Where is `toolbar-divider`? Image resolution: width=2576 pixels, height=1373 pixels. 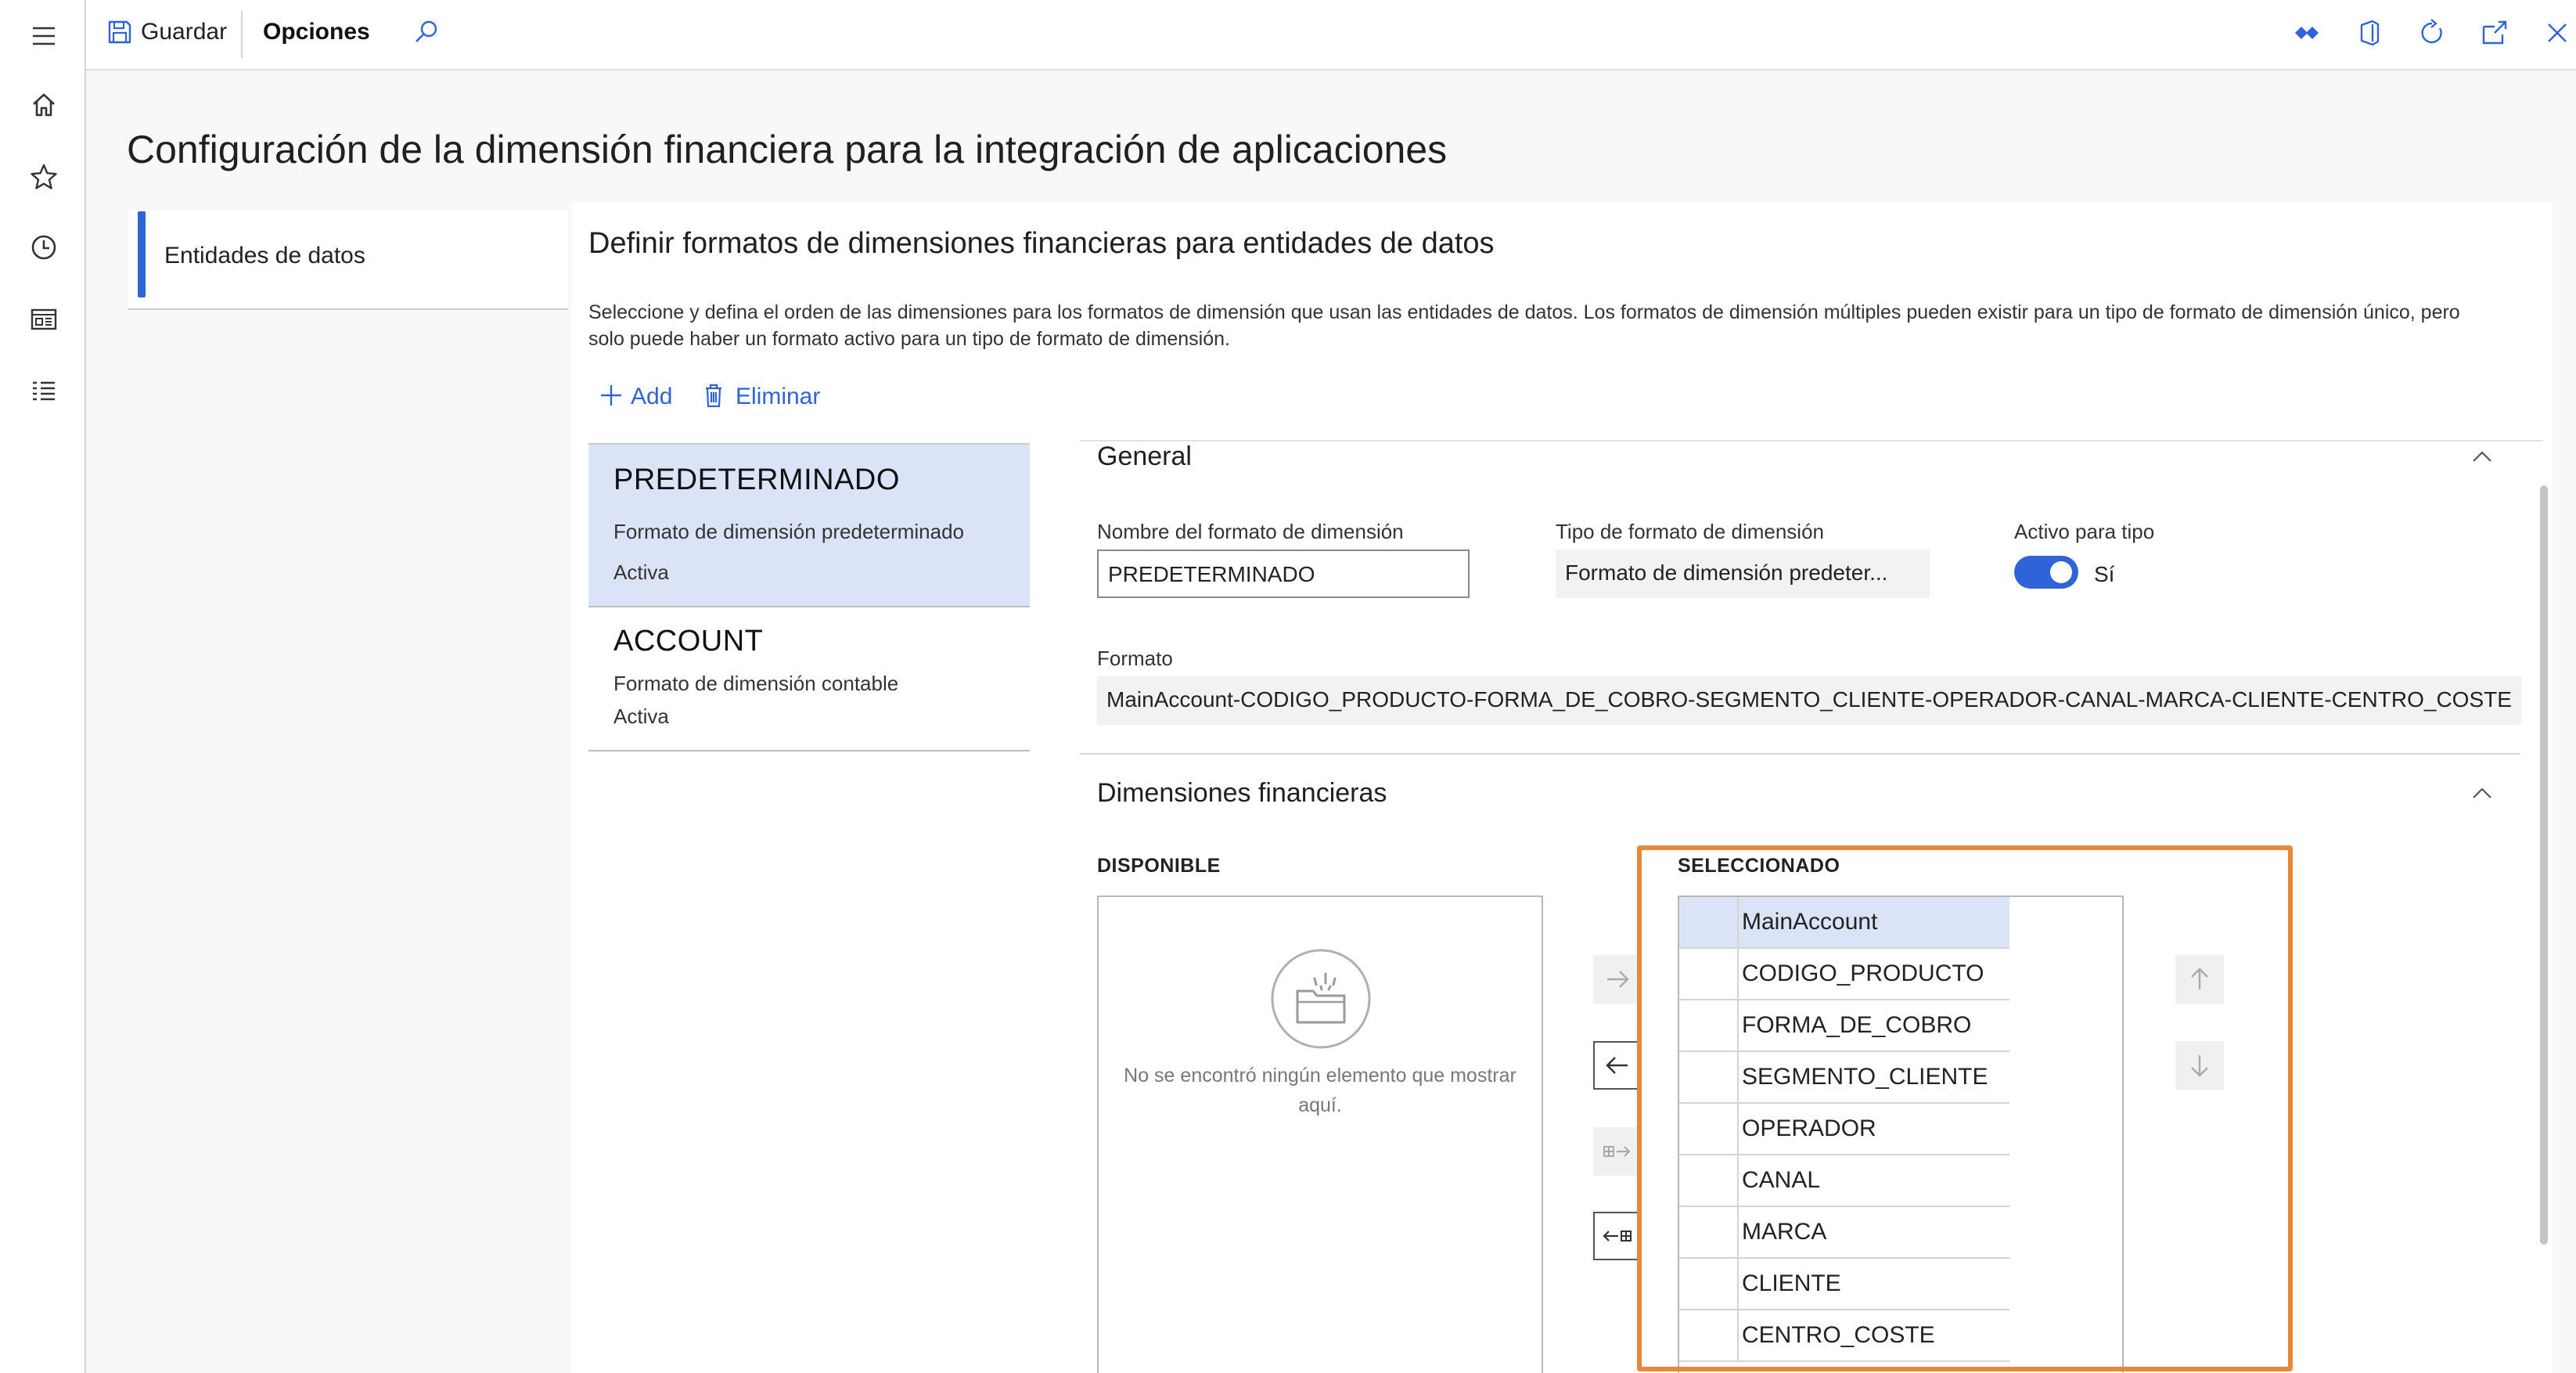 toolbar-divider is located at coordinates (242, 35).